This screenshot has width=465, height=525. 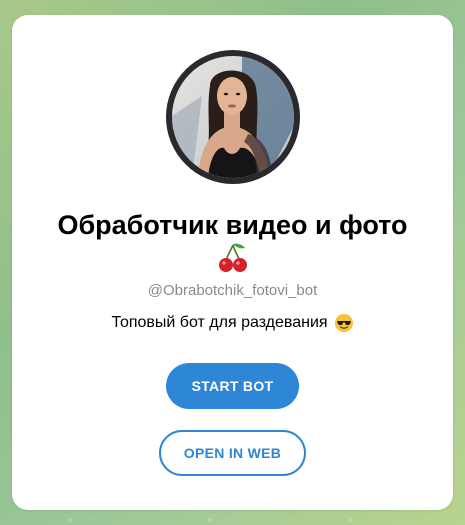 I want to click on sunglasses-face-icon, so click(x=343, y=323).